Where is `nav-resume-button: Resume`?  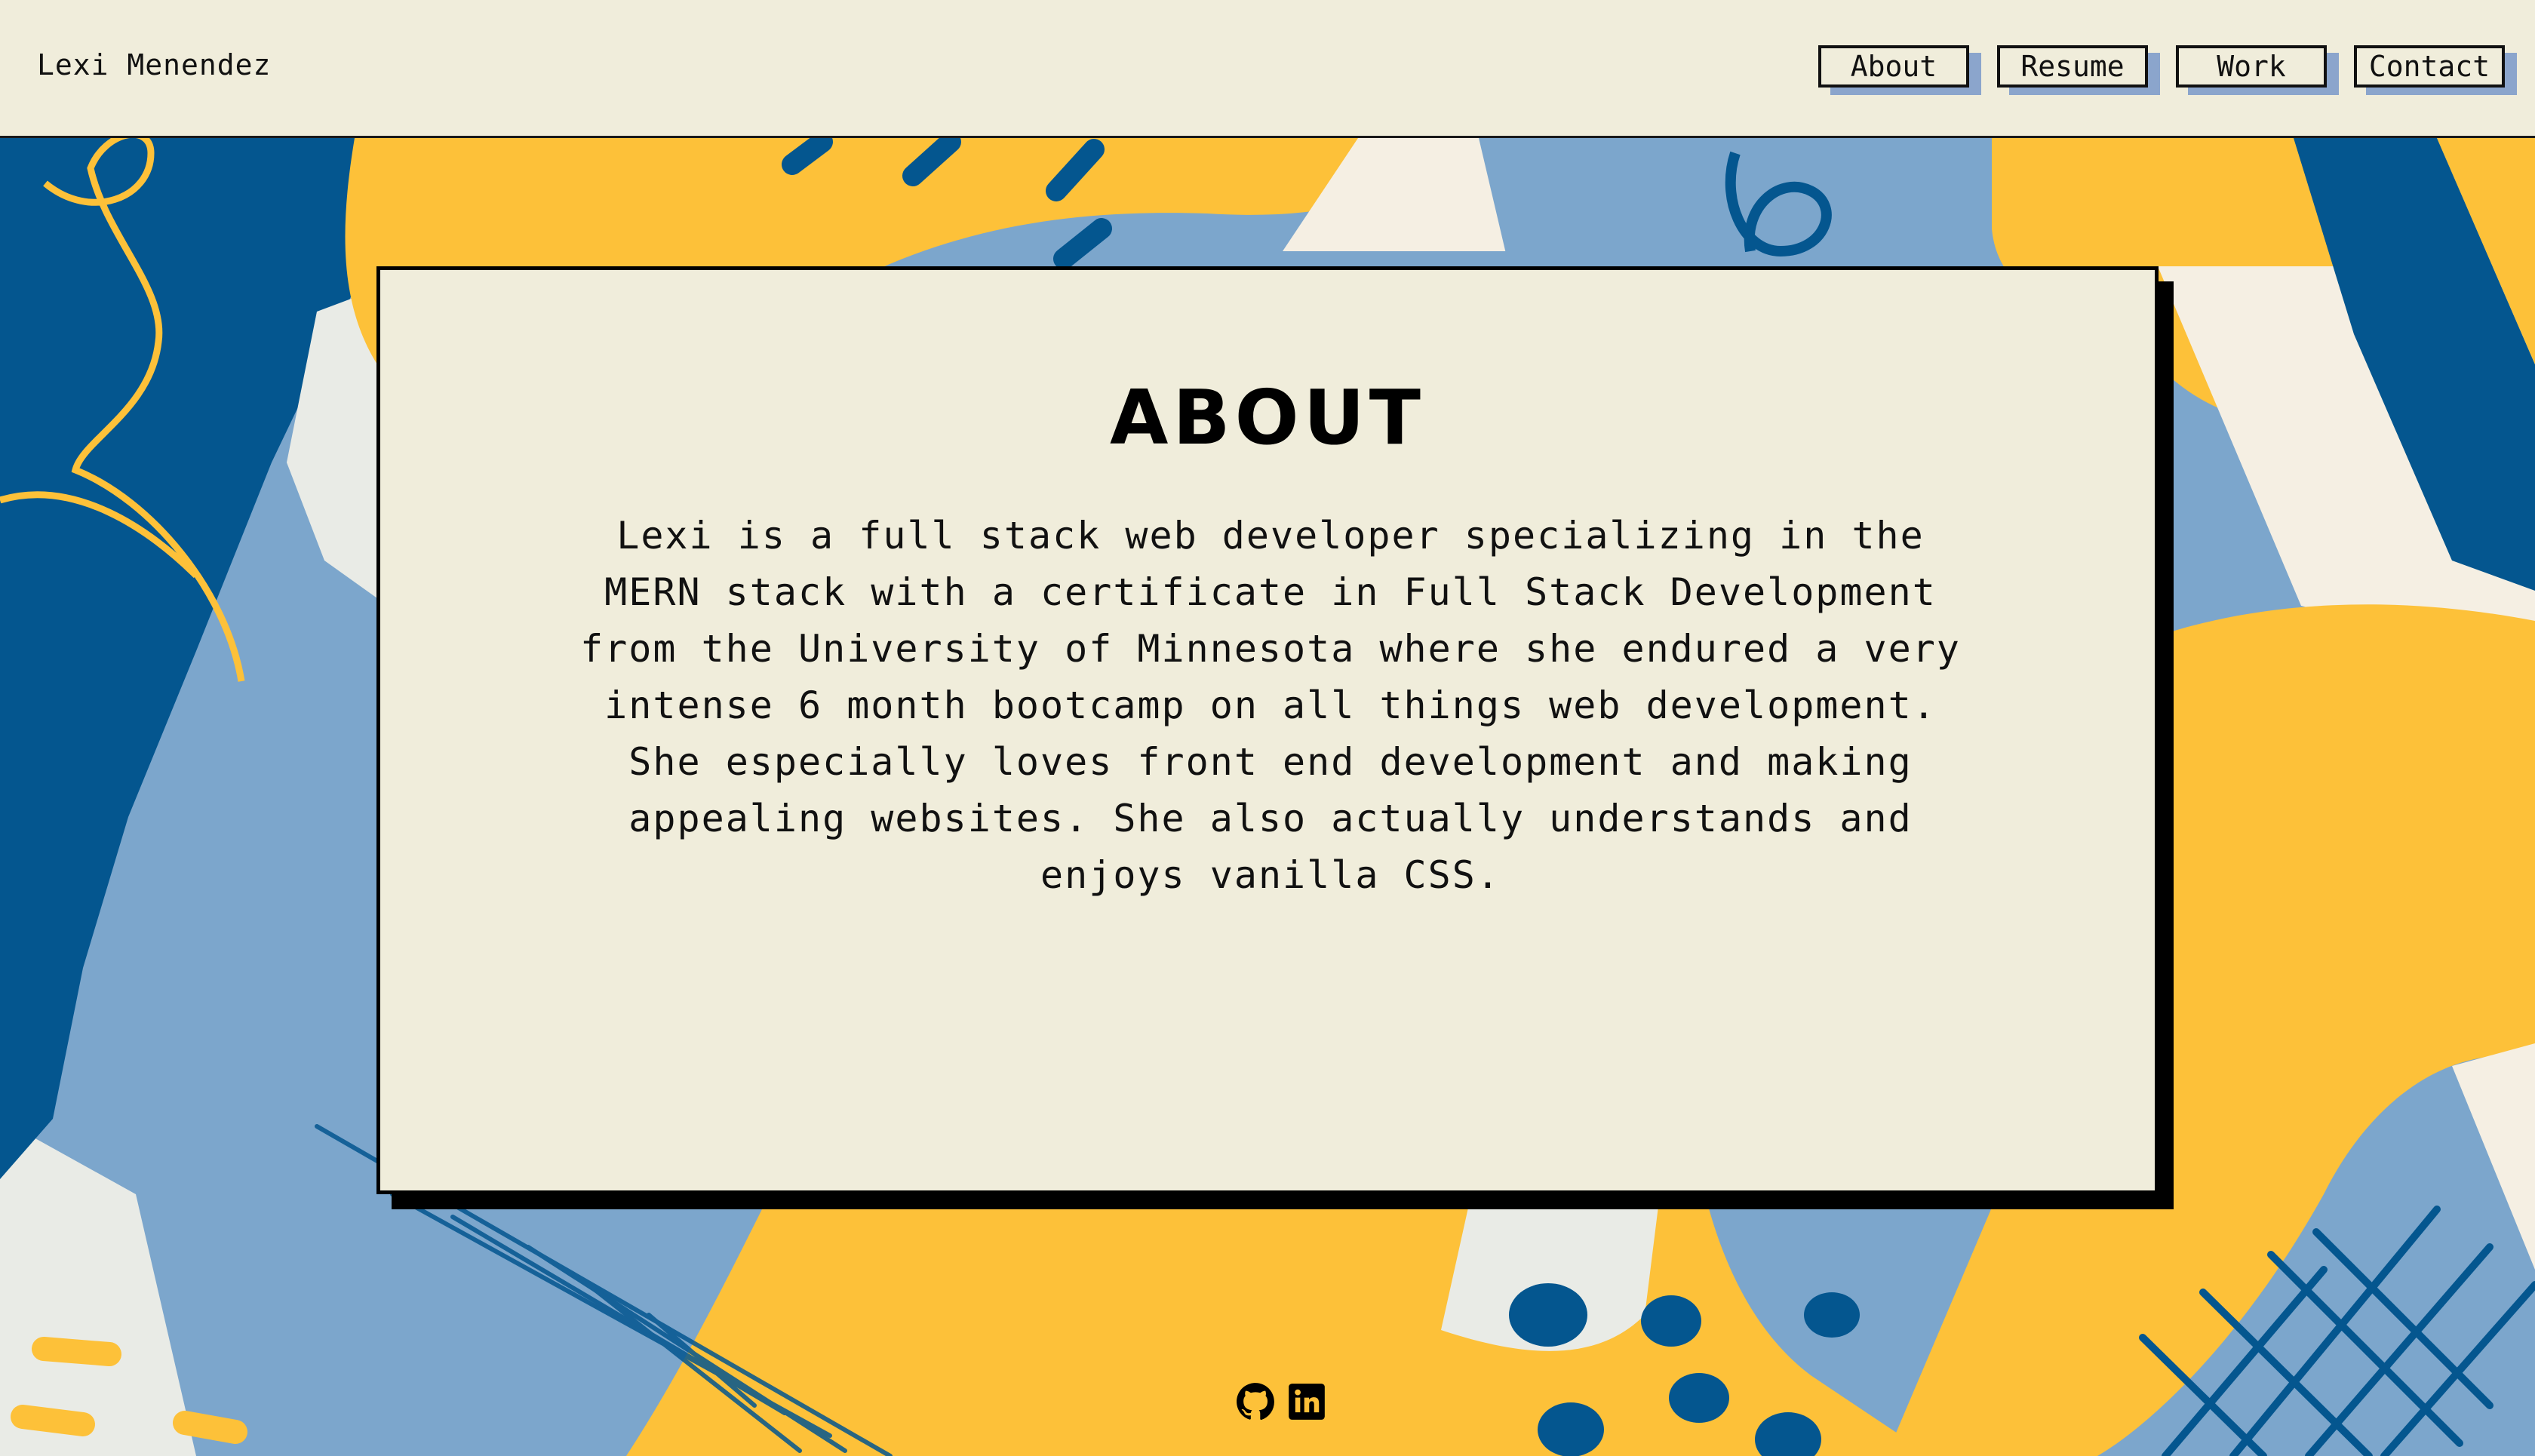 nav-resume-button: Resume is located at coordinates (2072, 66).